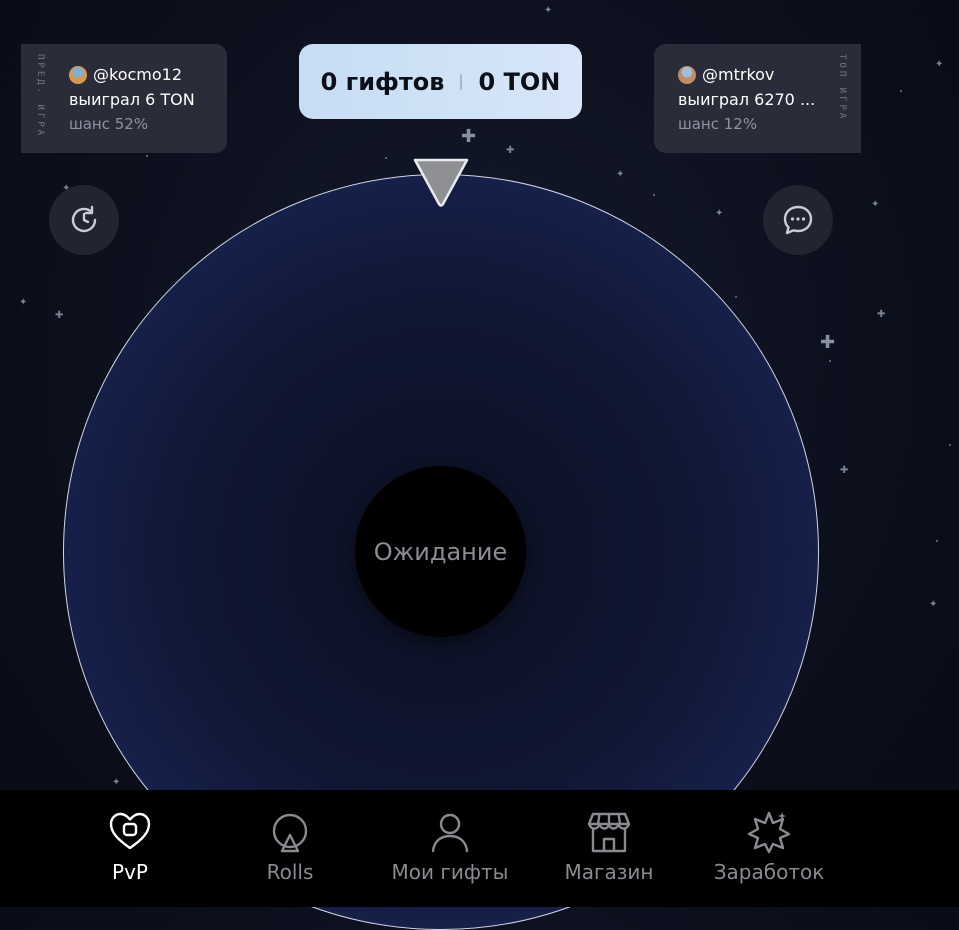 Image resolution: width=959 pixels, height=930 pixels. I want to click on previous-game-label: ПРЕД. ИГРА, so click(40, 96).